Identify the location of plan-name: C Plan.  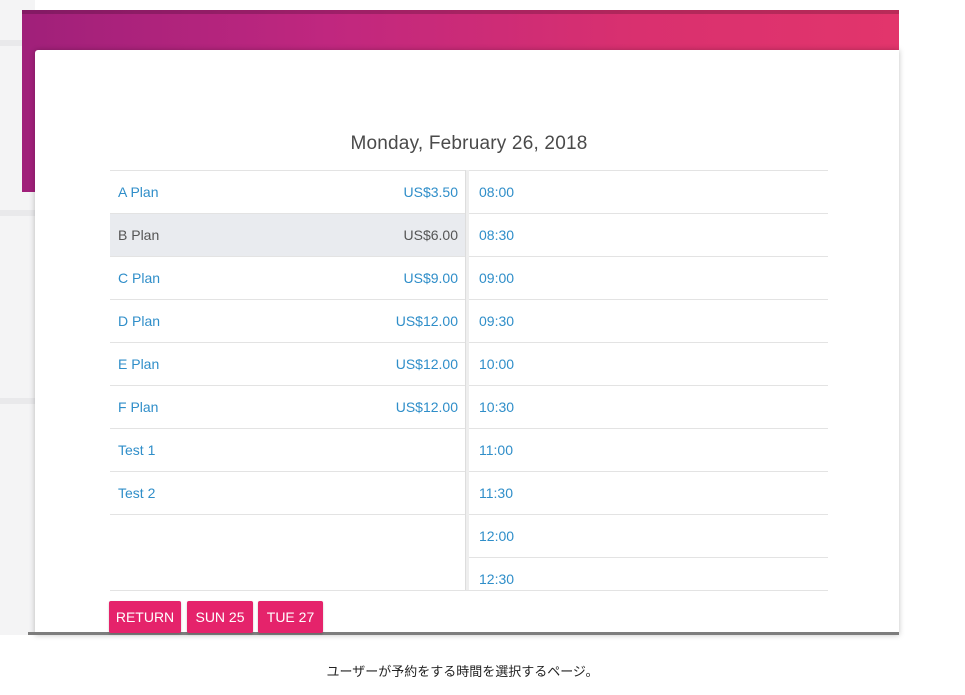
(139, 278).